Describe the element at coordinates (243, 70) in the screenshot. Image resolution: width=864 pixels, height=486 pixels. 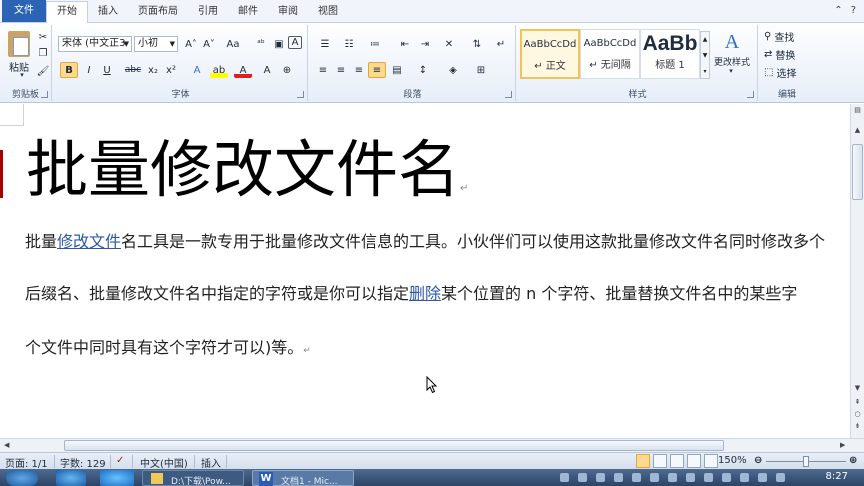
I see `font-color-button: A` at that location.